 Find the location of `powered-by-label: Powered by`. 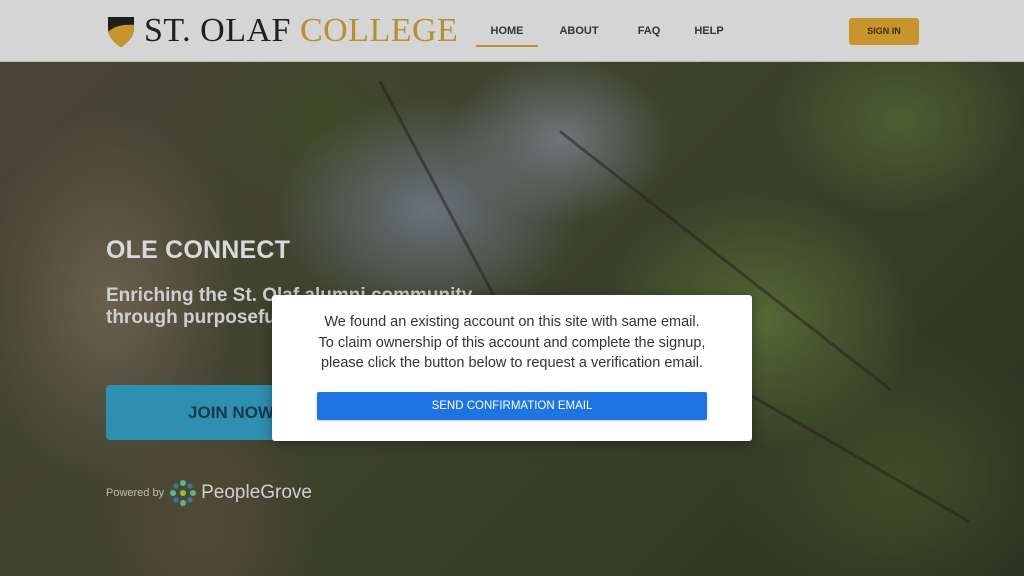

powered-by-label: Powered by is located at coordinates (135, 493).